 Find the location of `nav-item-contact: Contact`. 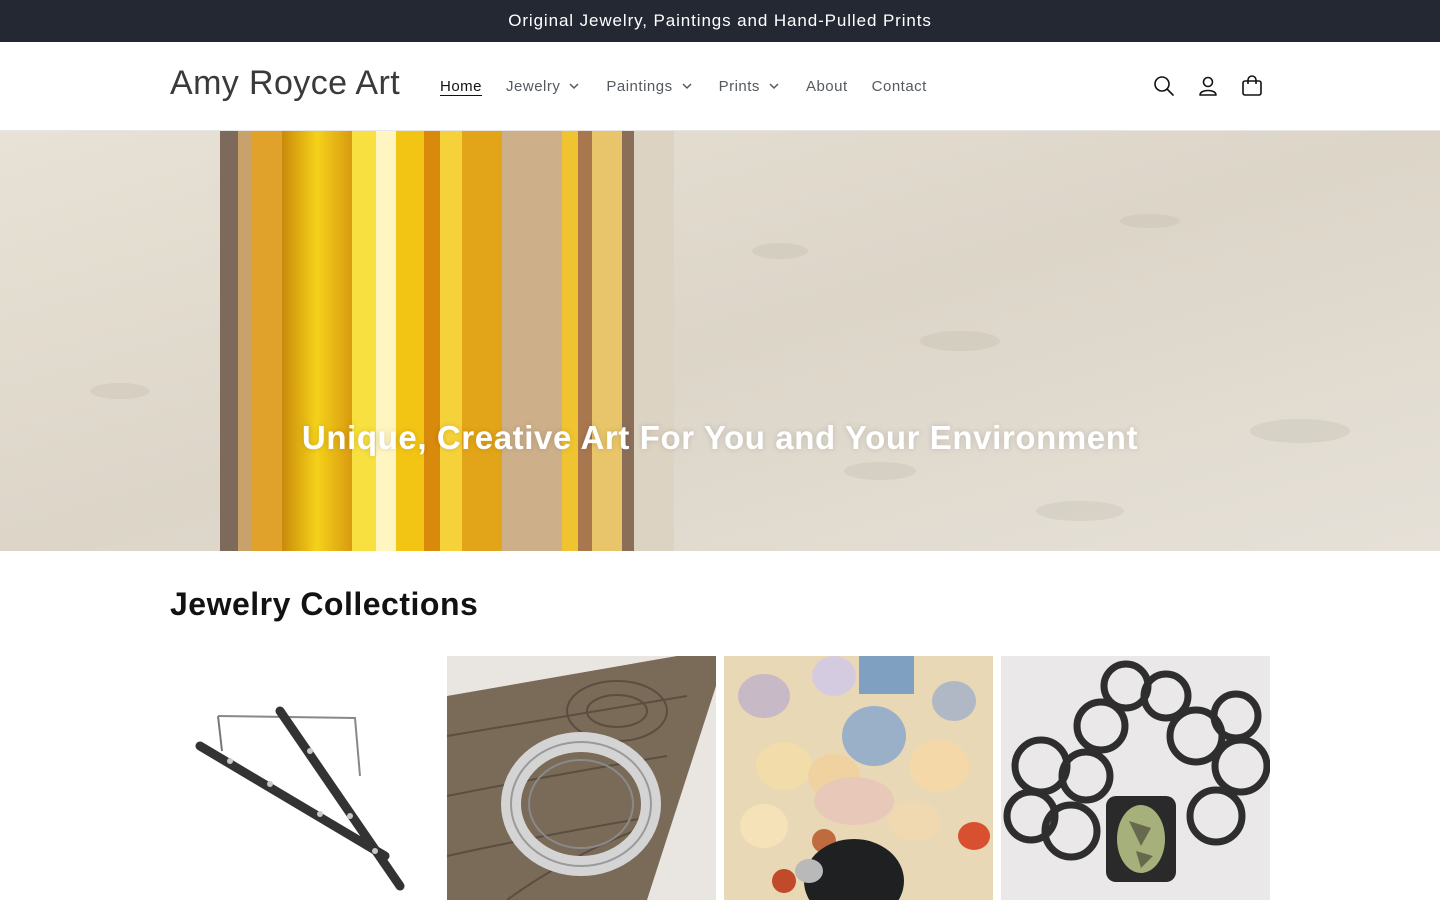

nav-item-contact: Contact is located at coordinates (899, 86).